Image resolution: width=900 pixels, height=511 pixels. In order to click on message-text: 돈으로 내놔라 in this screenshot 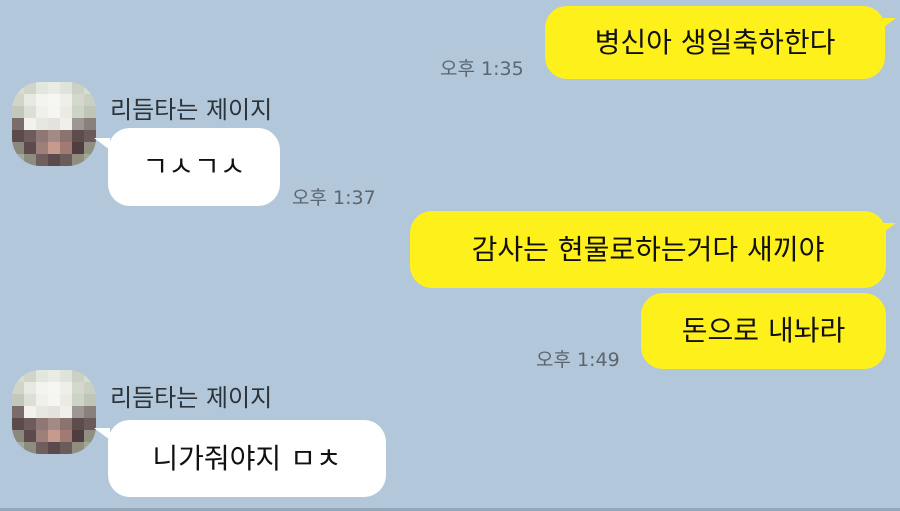, I will do `click(763, 330)`.